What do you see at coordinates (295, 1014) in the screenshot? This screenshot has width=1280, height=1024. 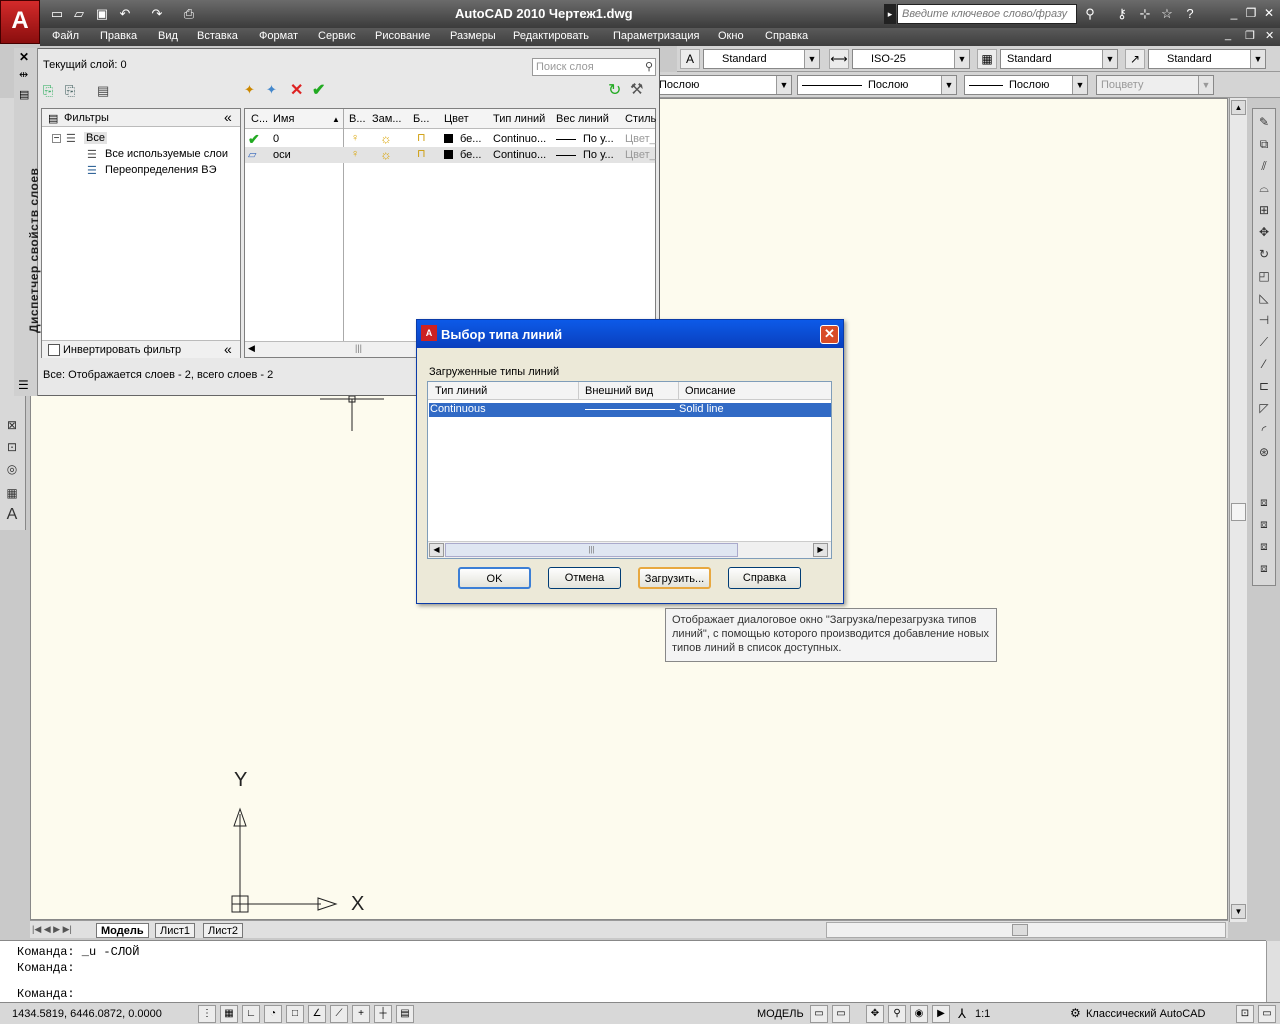 I see `osnap-icon: □` at bounding box center [295, 1014].